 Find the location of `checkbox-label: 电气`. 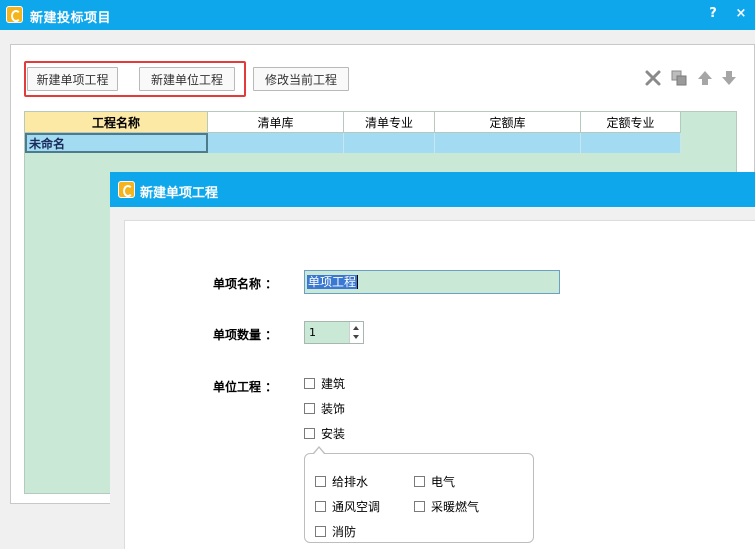

checkbox-label: 电气 is located at coordinates (443, 482).